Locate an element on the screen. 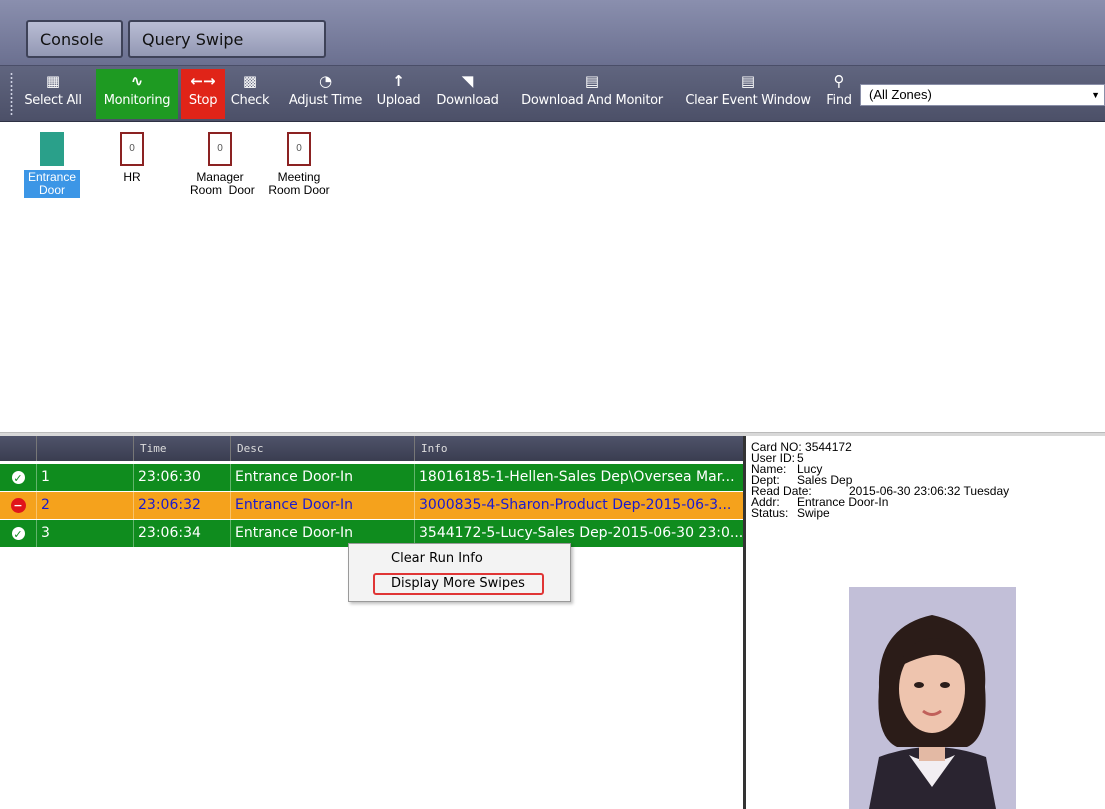 This screenshot has width=1105, height=809. upload-arrow-icon: ↑ is located at coordinates (398, 81).